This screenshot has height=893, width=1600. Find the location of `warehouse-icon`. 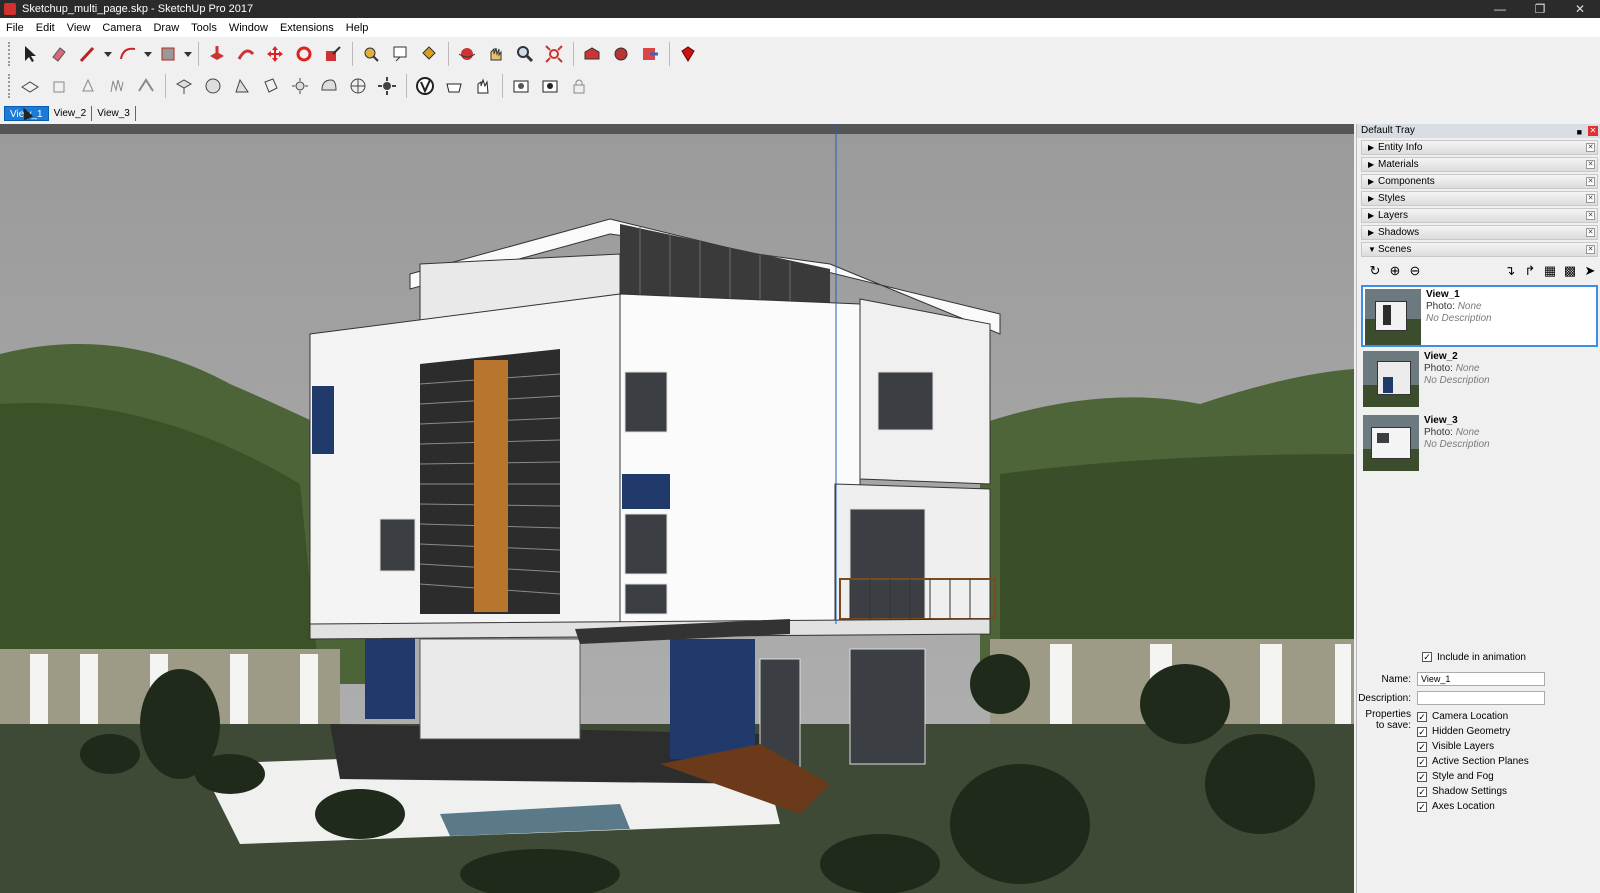

warehouse-icon is located at coordinates (592, 54).